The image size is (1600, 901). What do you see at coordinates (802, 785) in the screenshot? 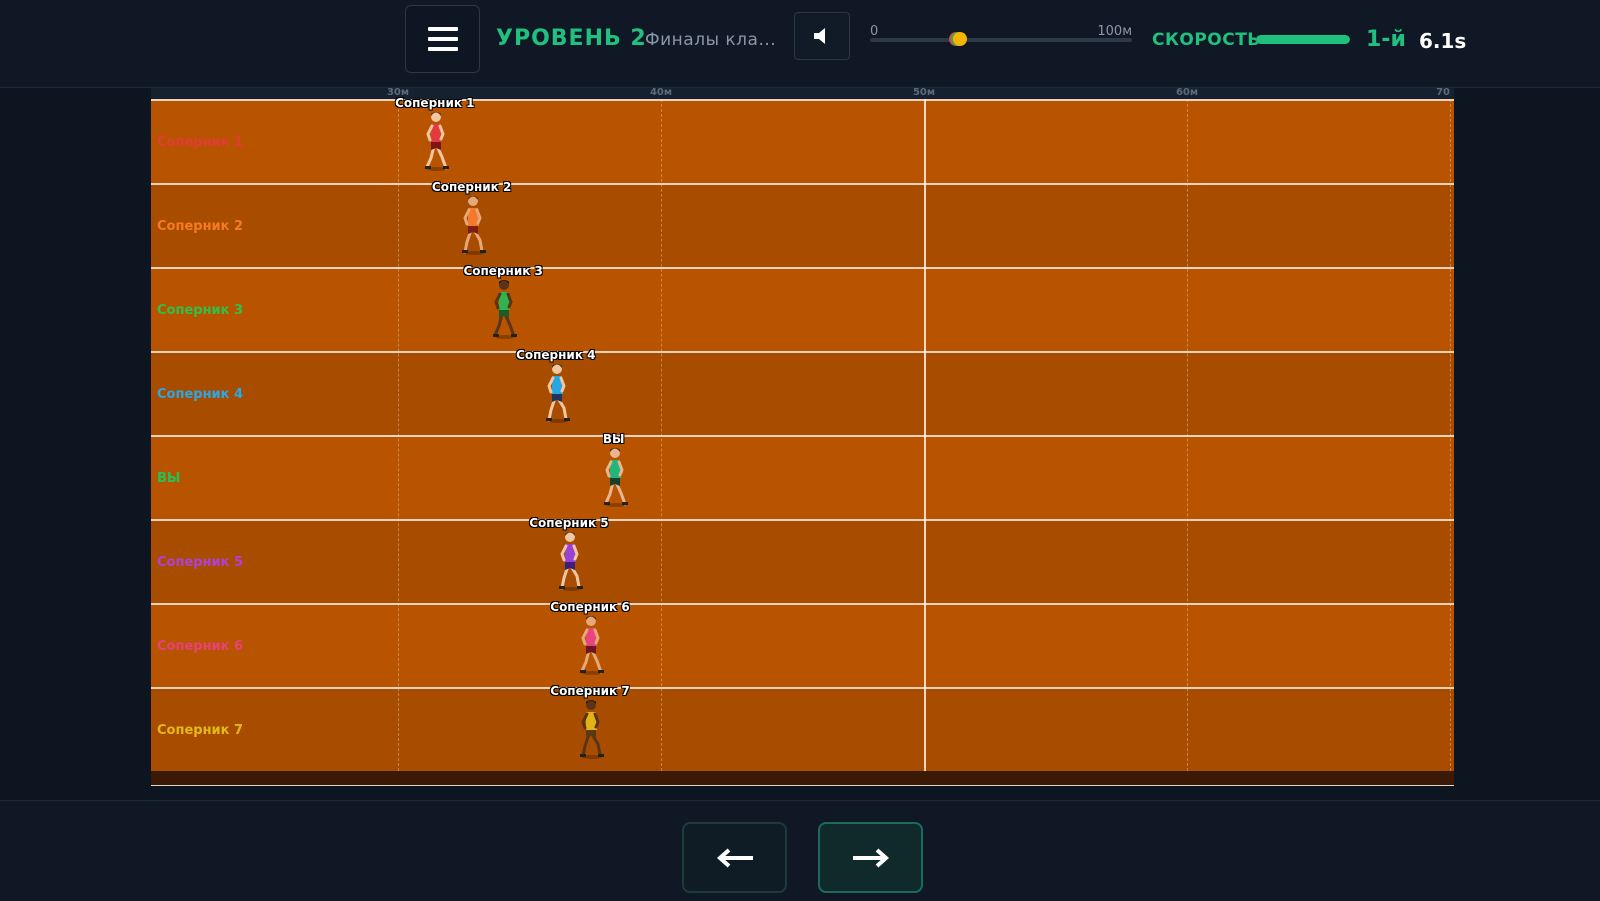
I see `track-bottom-edge` at bounding box center [802, 785].